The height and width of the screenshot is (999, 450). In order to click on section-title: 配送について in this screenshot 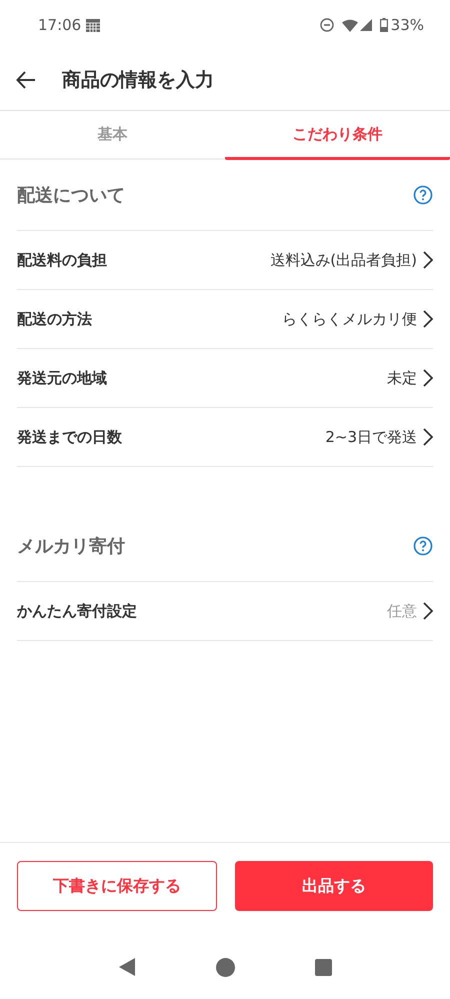, I will do `click(71, 195)`.